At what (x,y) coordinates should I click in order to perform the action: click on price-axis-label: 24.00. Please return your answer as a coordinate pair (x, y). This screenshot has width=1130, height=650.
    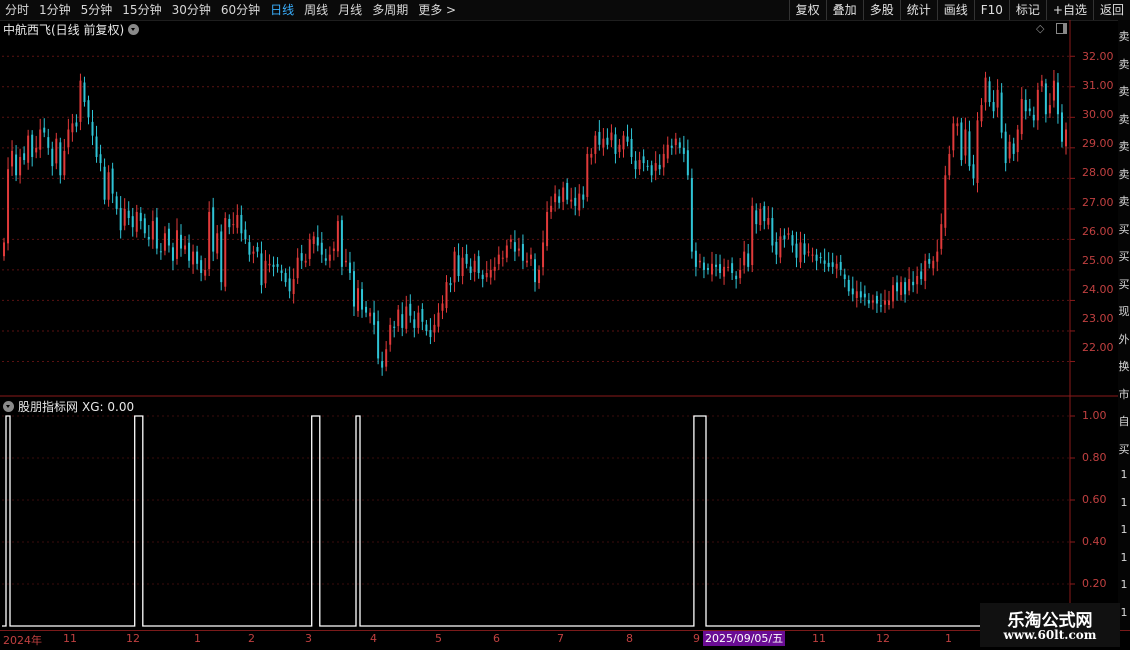
    Looking at the image, I should click on (1098, 289).